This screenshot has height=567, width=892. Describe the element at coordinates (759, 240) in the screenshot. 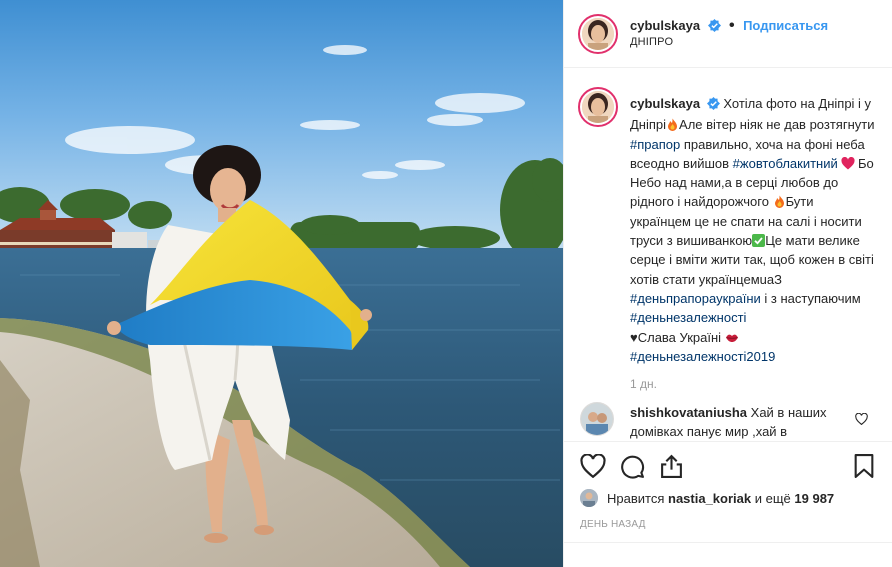

I see `check-mark-emoji-icon` at that location.